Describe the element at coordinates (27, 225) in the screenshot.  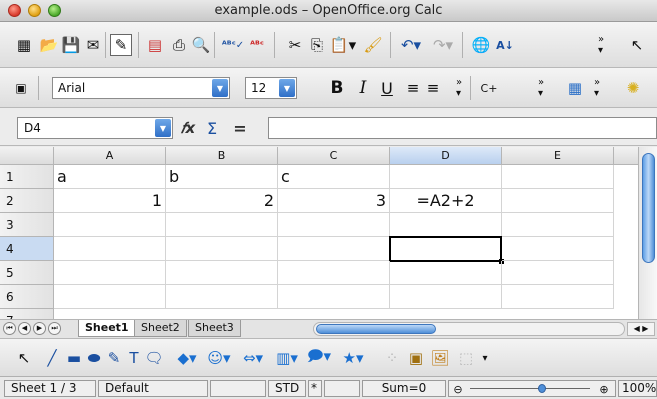
I see `row-header-3: 3` at that location.